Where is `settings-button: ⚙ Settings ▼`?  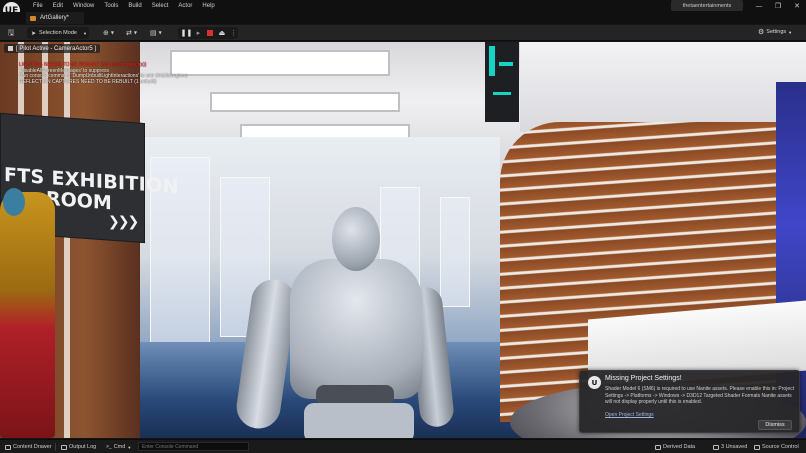
settings-button: ⚙ Settings ▼ is located at coordinates (775, 32).